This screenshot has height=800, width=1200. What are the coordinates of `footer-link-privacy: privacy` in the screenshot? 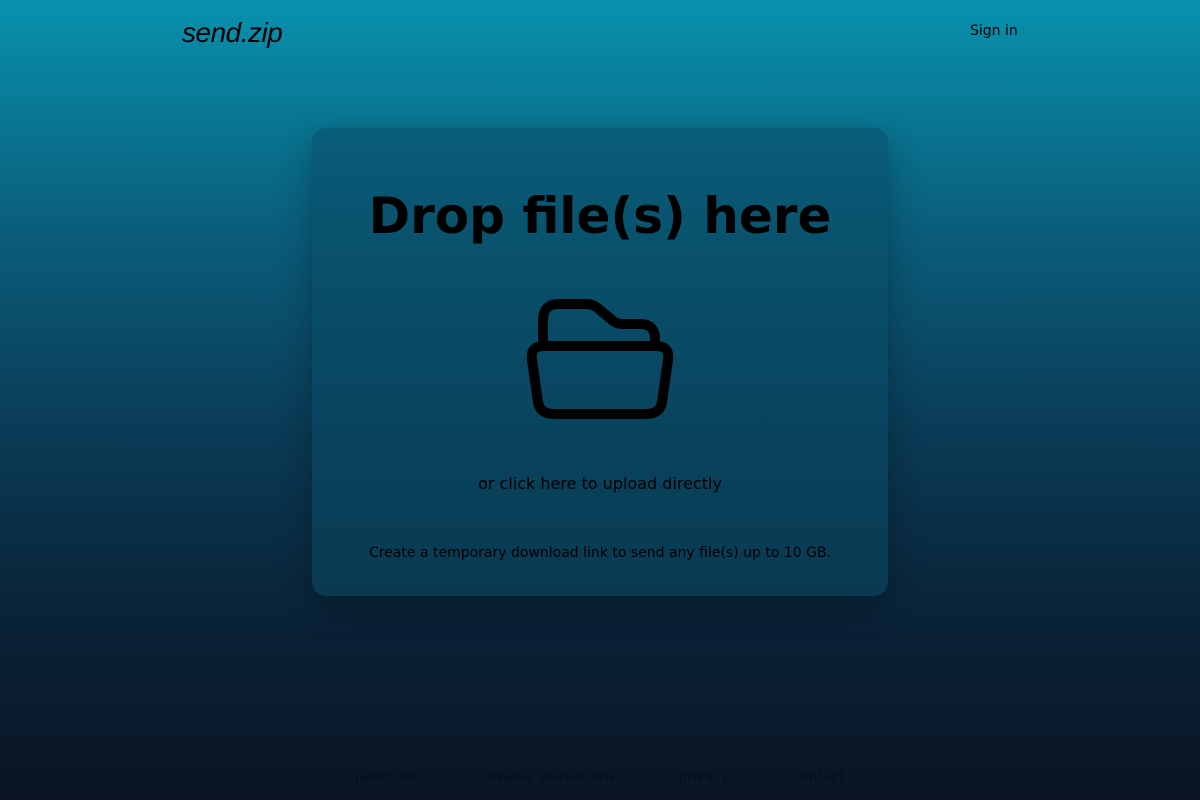 It's located at (703, 777).